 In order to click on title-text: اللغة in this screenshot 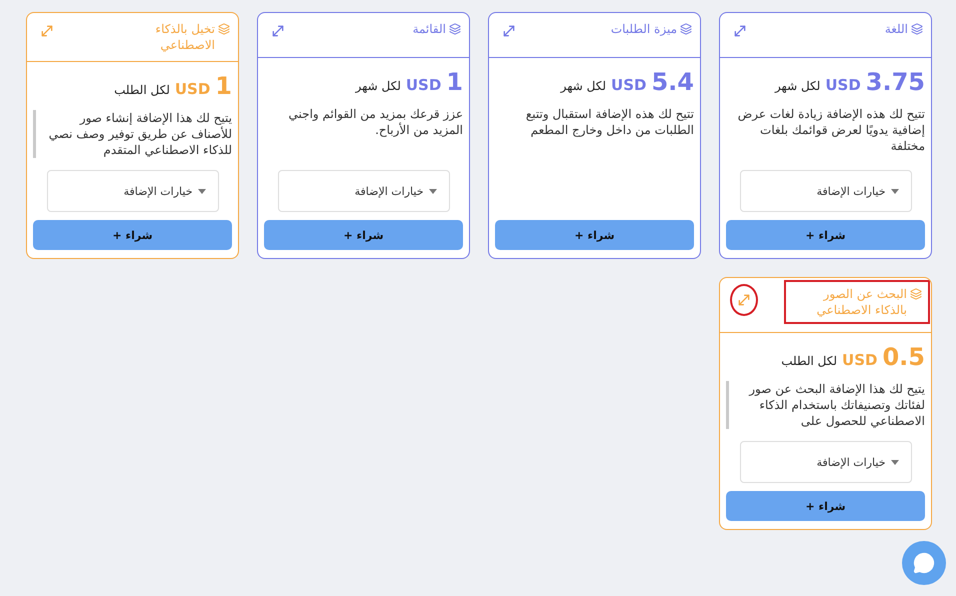, I will do `click(896, 29)`.